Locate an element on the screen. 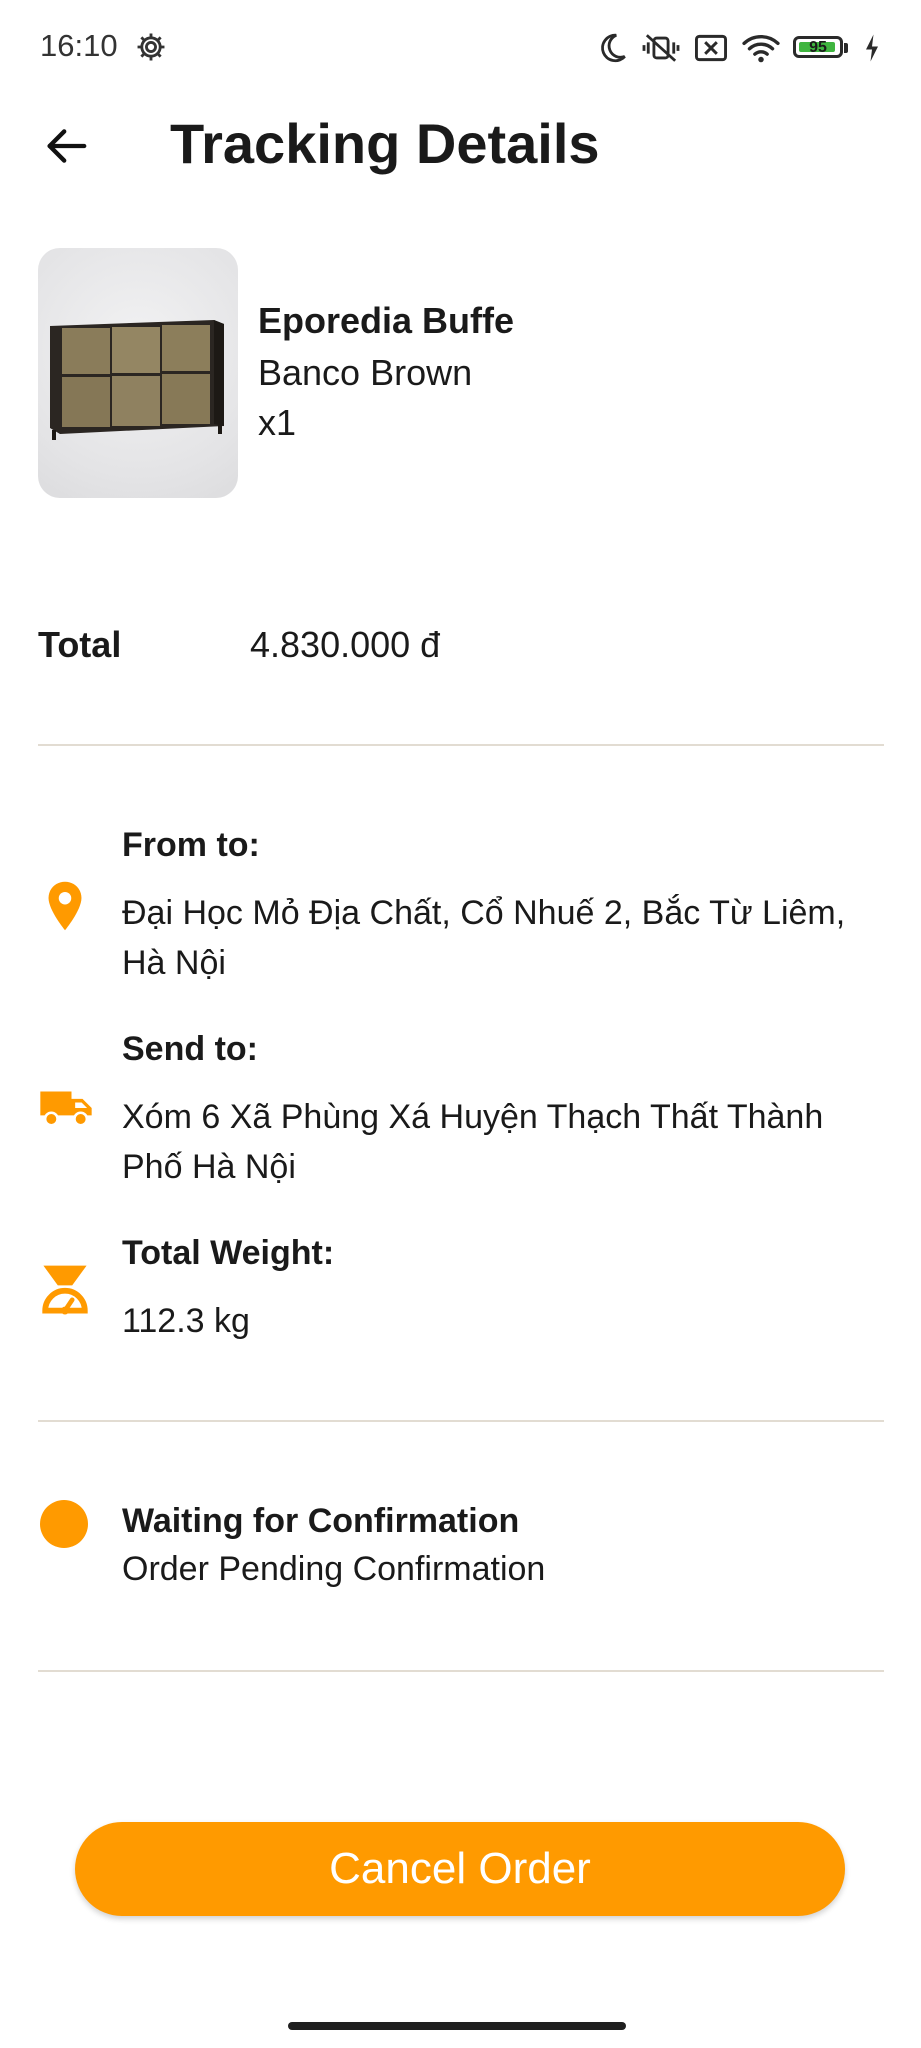 Image resolution: width=921 pixels, height=2048 pixels. status-subtitle: Order Pending Confirmation is located at coordinates (334, 1569).